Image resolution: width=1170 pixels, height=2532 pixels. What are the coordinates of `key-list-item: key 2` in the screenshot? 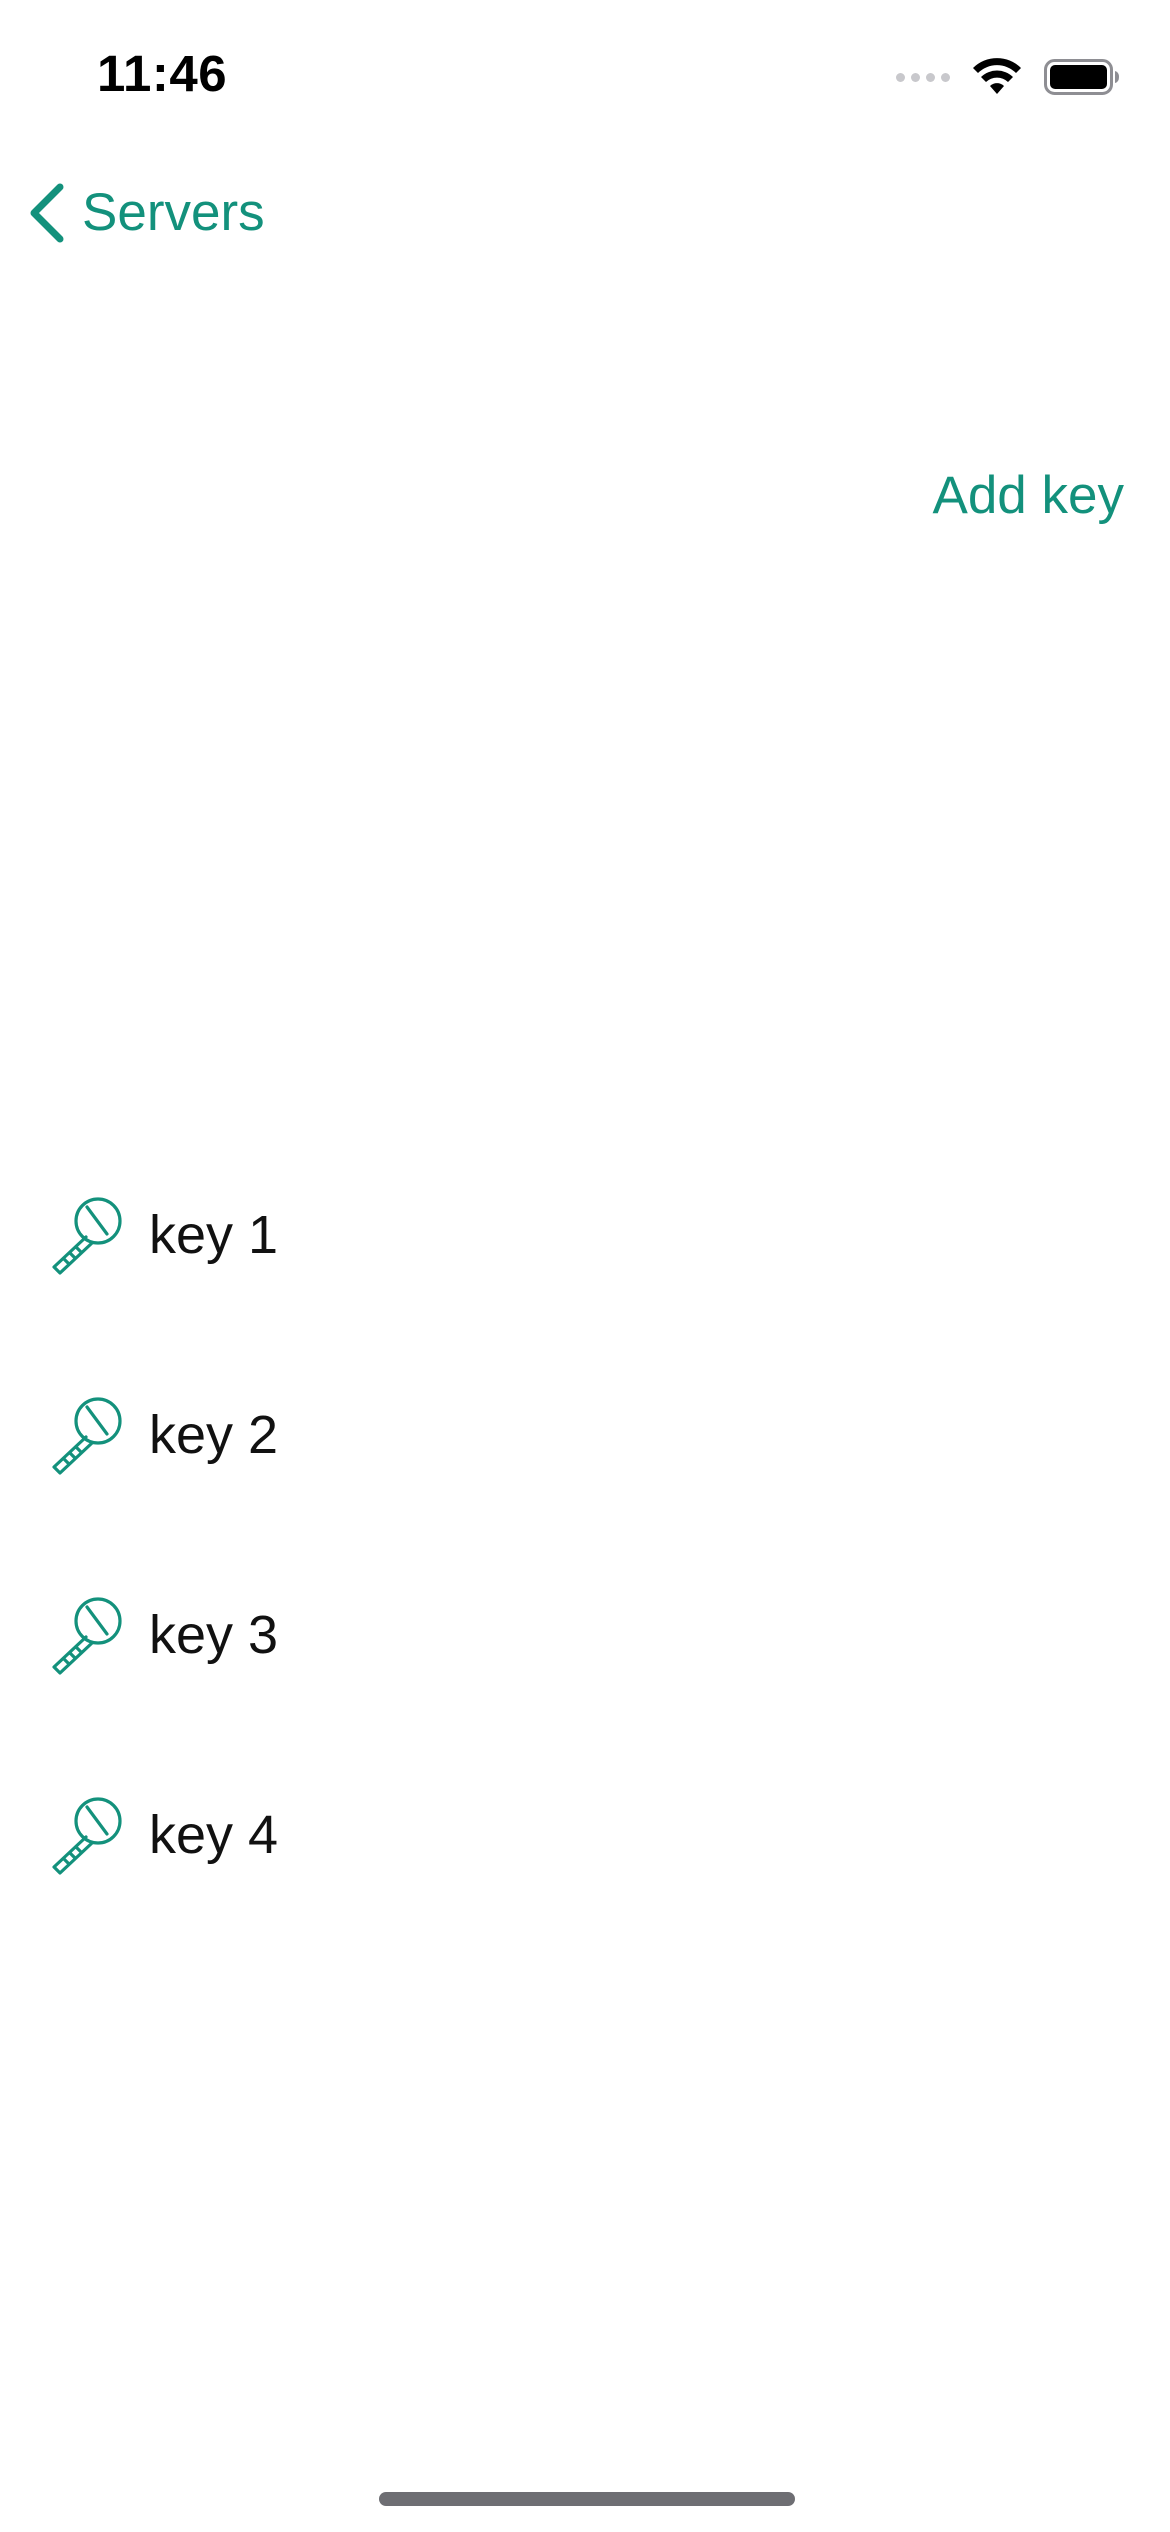 It's located at (585, 1435).